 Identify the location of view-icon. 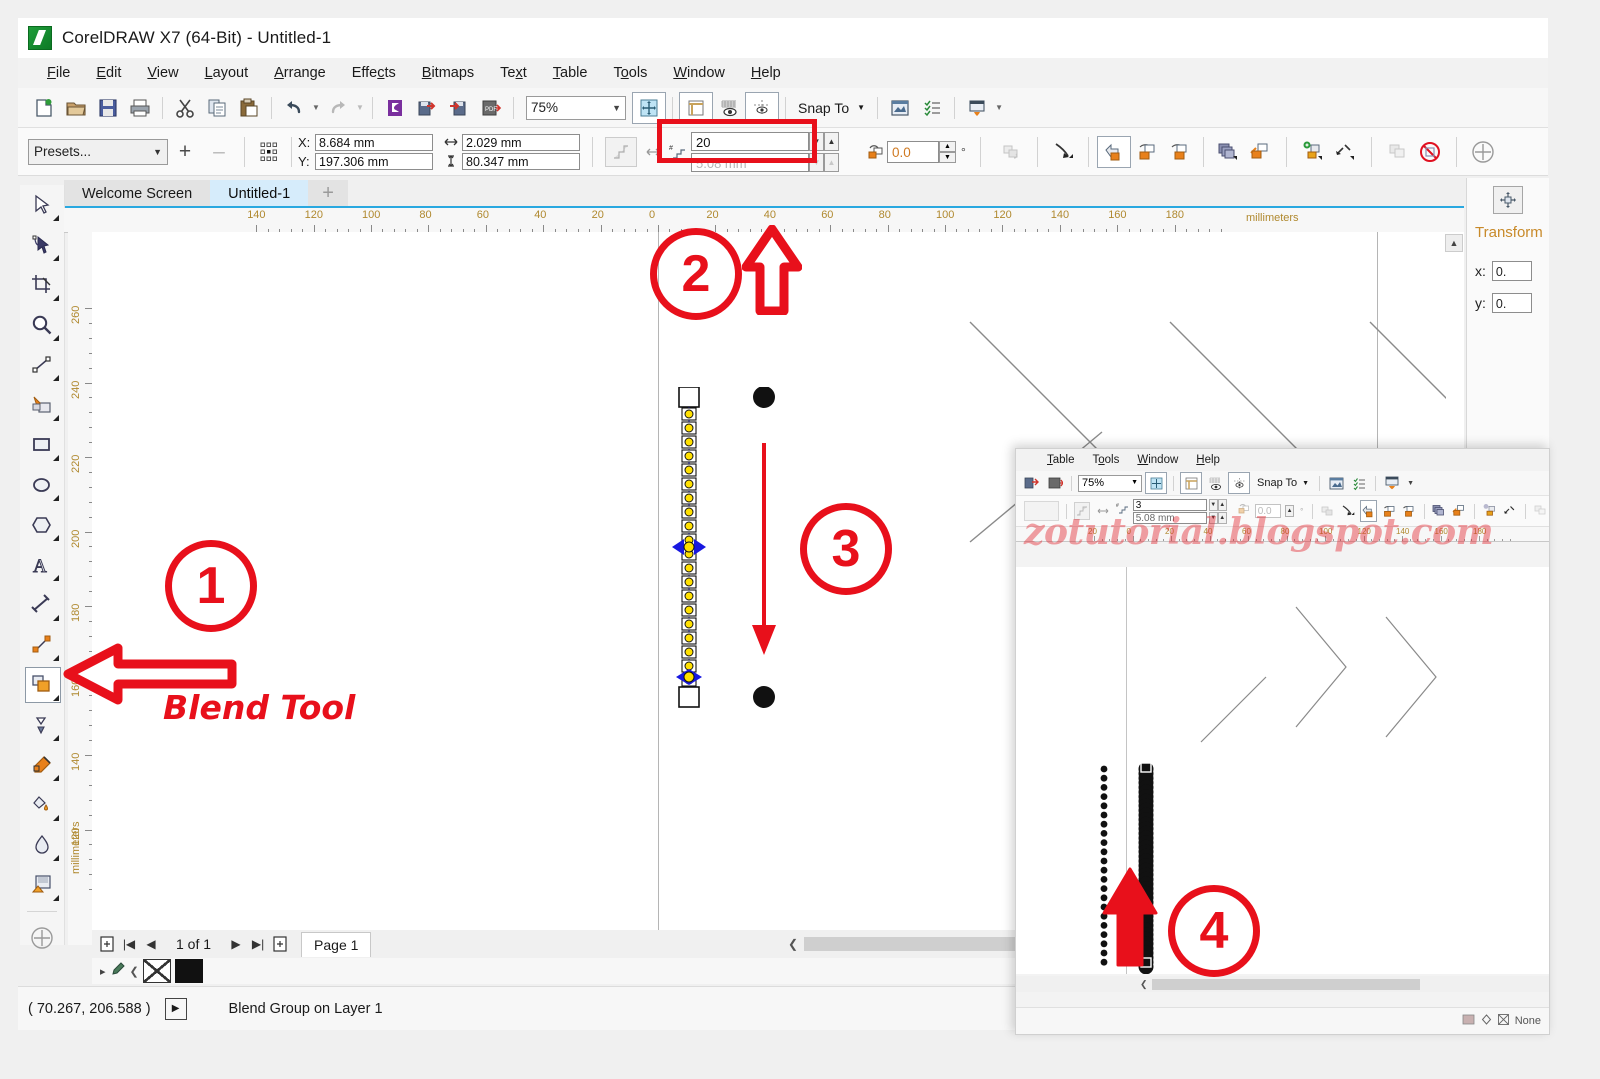
(729, 108).